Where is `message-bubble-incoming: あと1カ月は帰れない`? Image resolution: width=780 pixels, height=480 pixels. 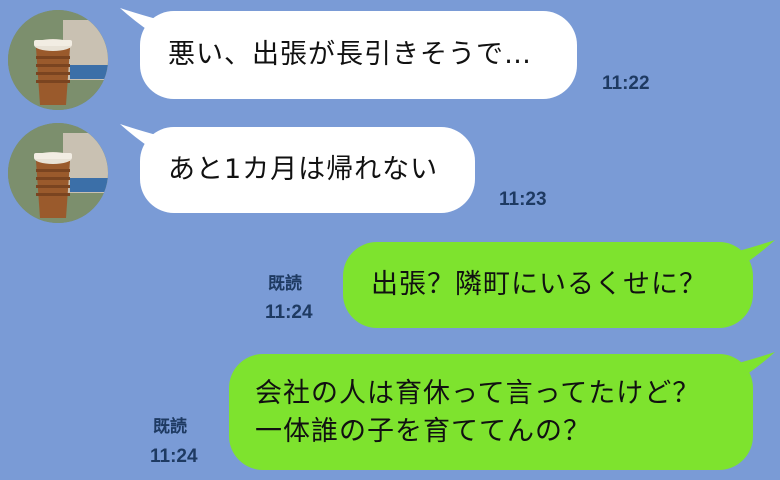
message-bubble-incoming: あと1カ月は帰れない is located at coordinates (307, 170).